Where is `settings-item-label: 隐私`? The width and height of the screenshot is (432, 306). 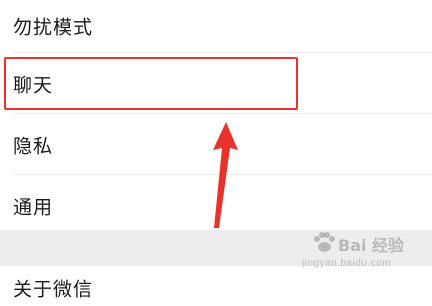 settings-item-label: 隐私 is located at coordinates (33, 146).